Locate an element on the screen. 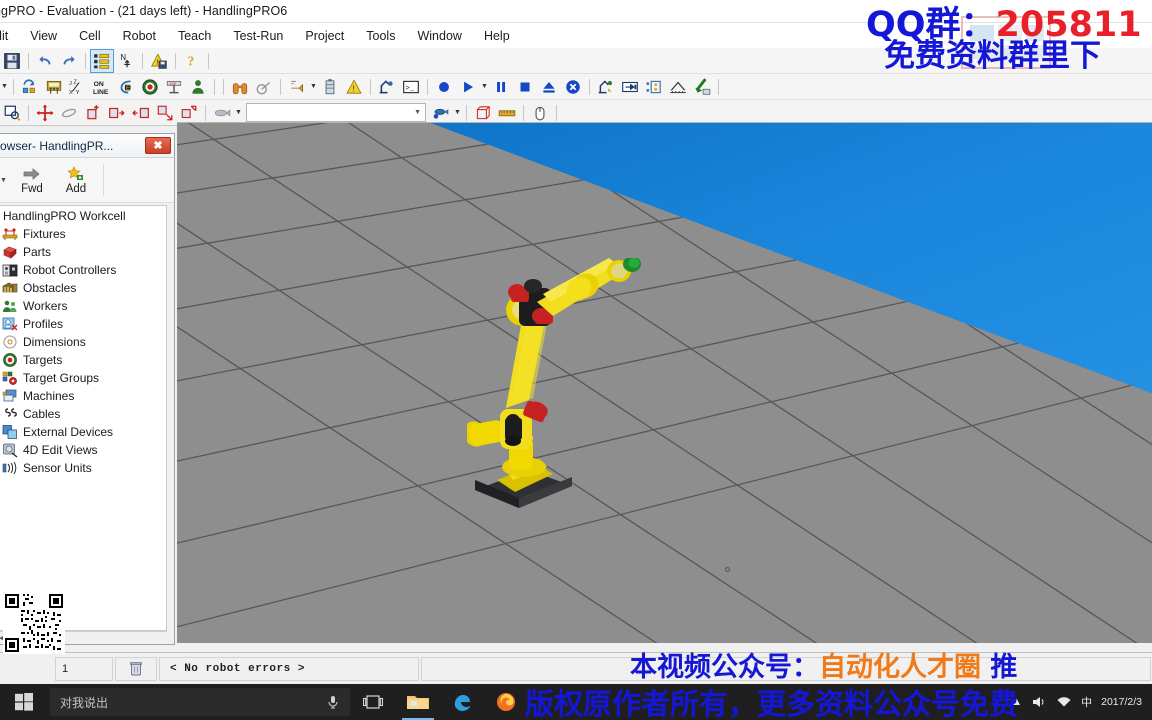 The width and height of the screenshot is (1152, 720). tree-item-obstacles: Obstacles is located at coordinates (83, 288).